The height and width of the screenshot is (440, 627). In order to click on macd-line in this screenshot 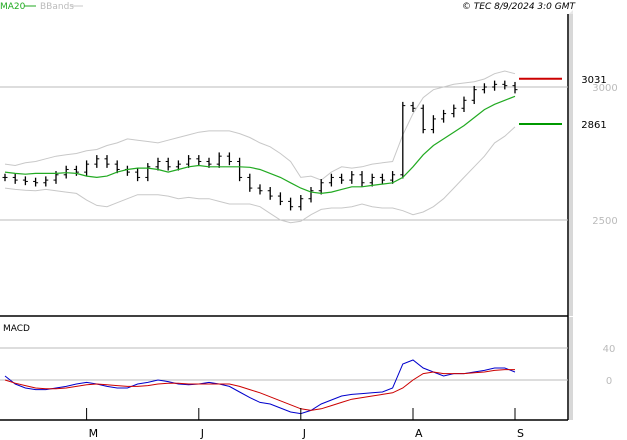, I will do `click(260, 387)`.